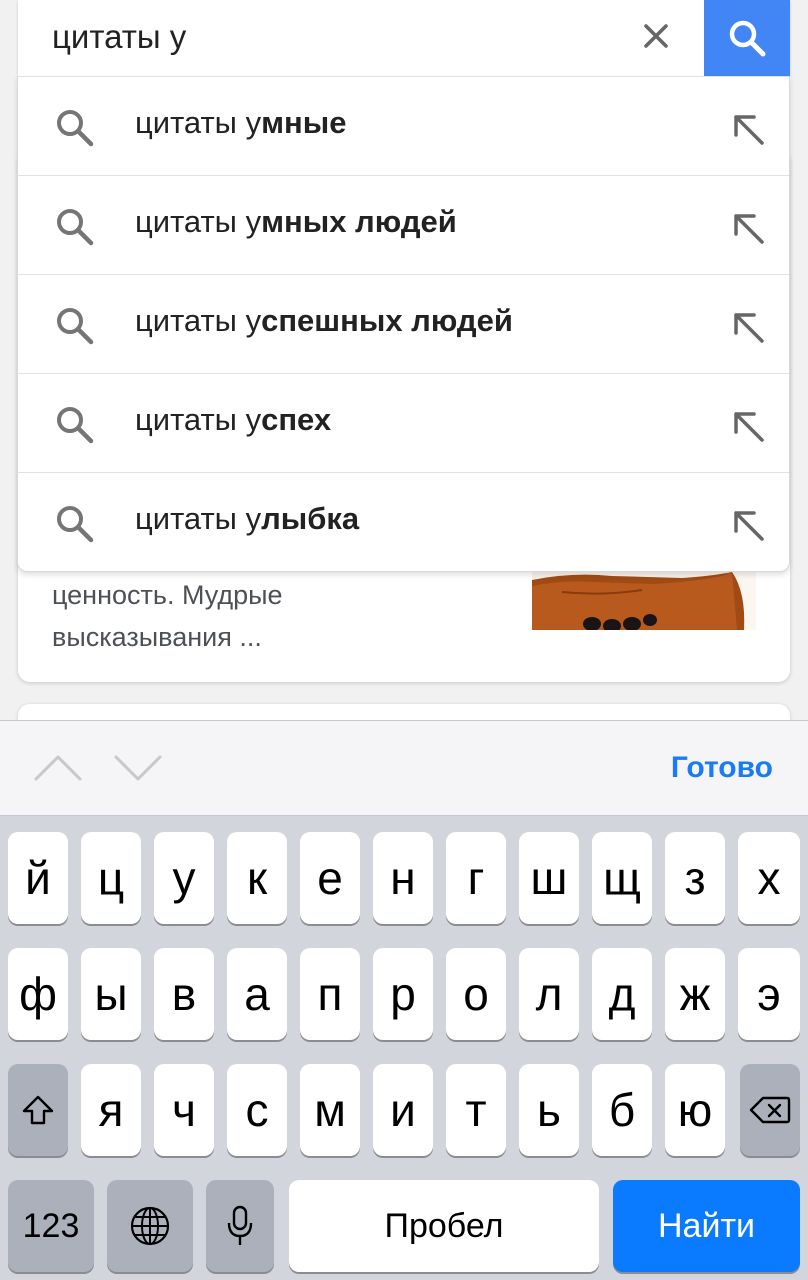  I want to click on key: д, so click(622, 994).